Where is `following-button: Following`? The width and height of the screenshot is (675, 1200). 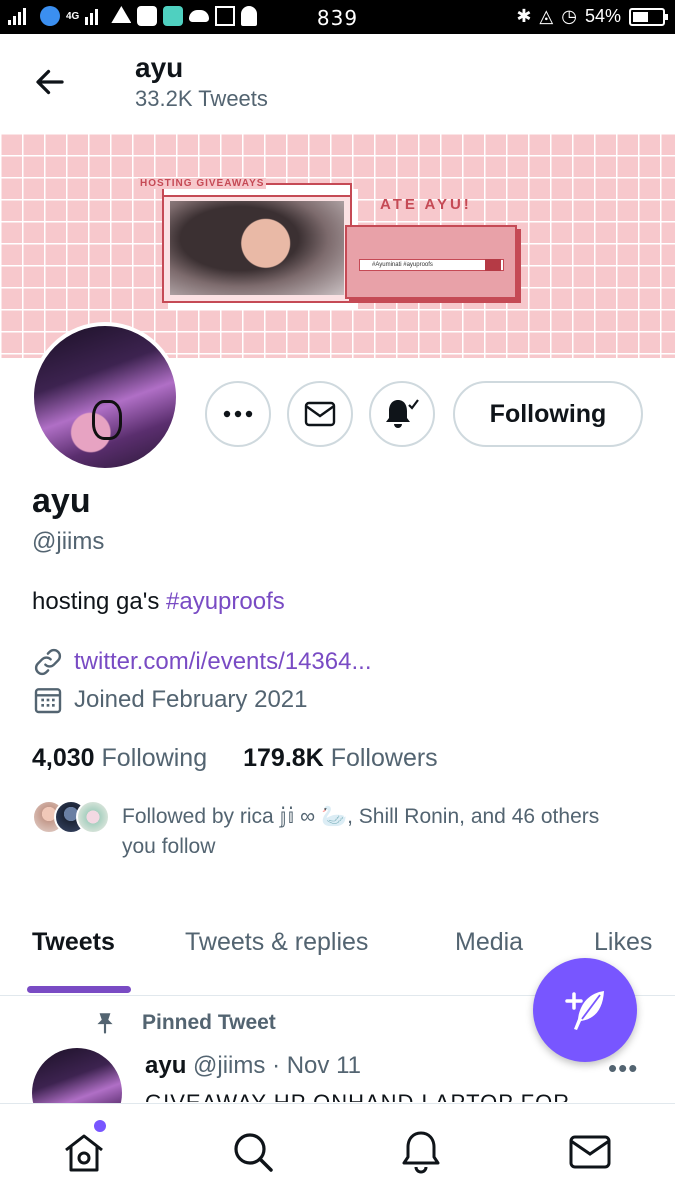 following-button: Following is located at coordinates (548, 414).